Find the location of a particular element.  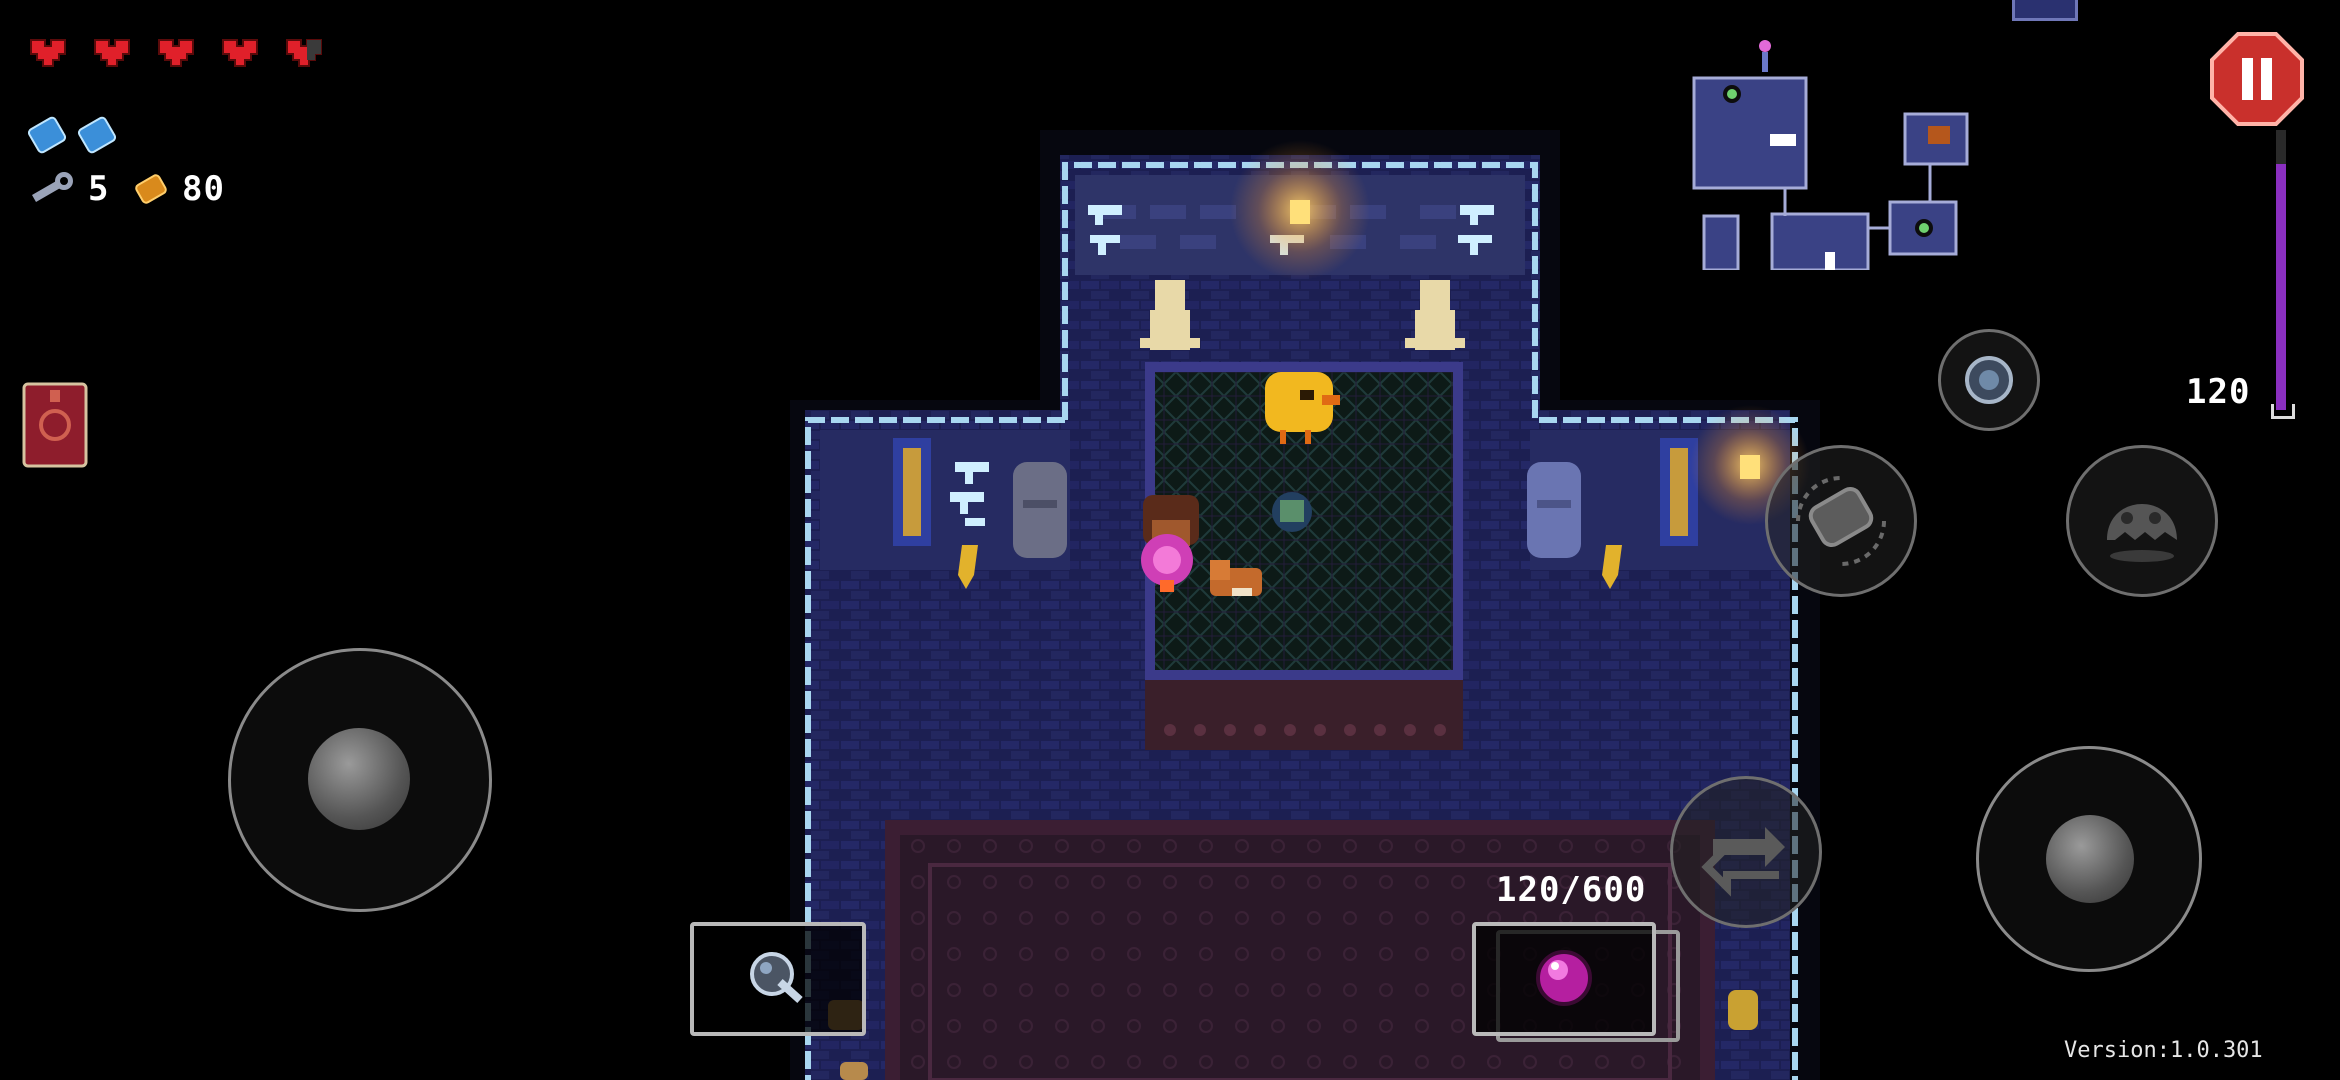

magenta-orb-gun-icon is located at coordinates (1564, 978).